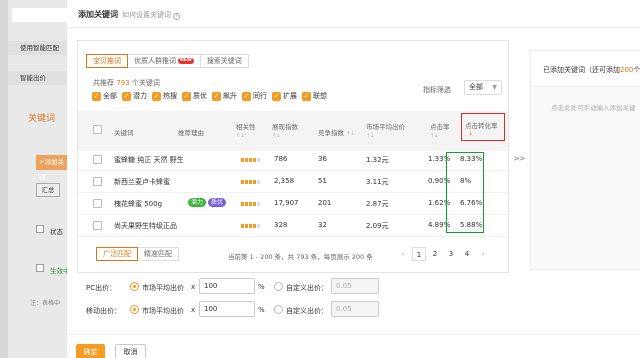 Image resolution: width=640 pixels, height=358 pixels. What do you see at coordinates (224, 96) in the screenshot?
I see `filter-rising: ✓ 飙升` at bounding box center [224, 96].